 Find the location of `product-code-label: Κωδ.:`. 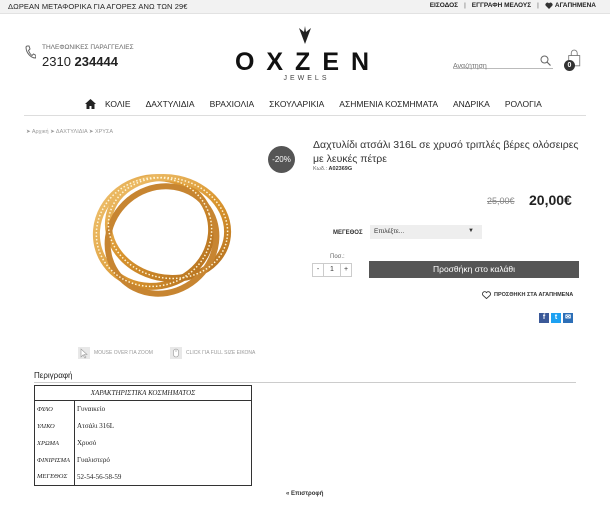

product-code-label: Κωδ.: is located at coordinates (320, 169).